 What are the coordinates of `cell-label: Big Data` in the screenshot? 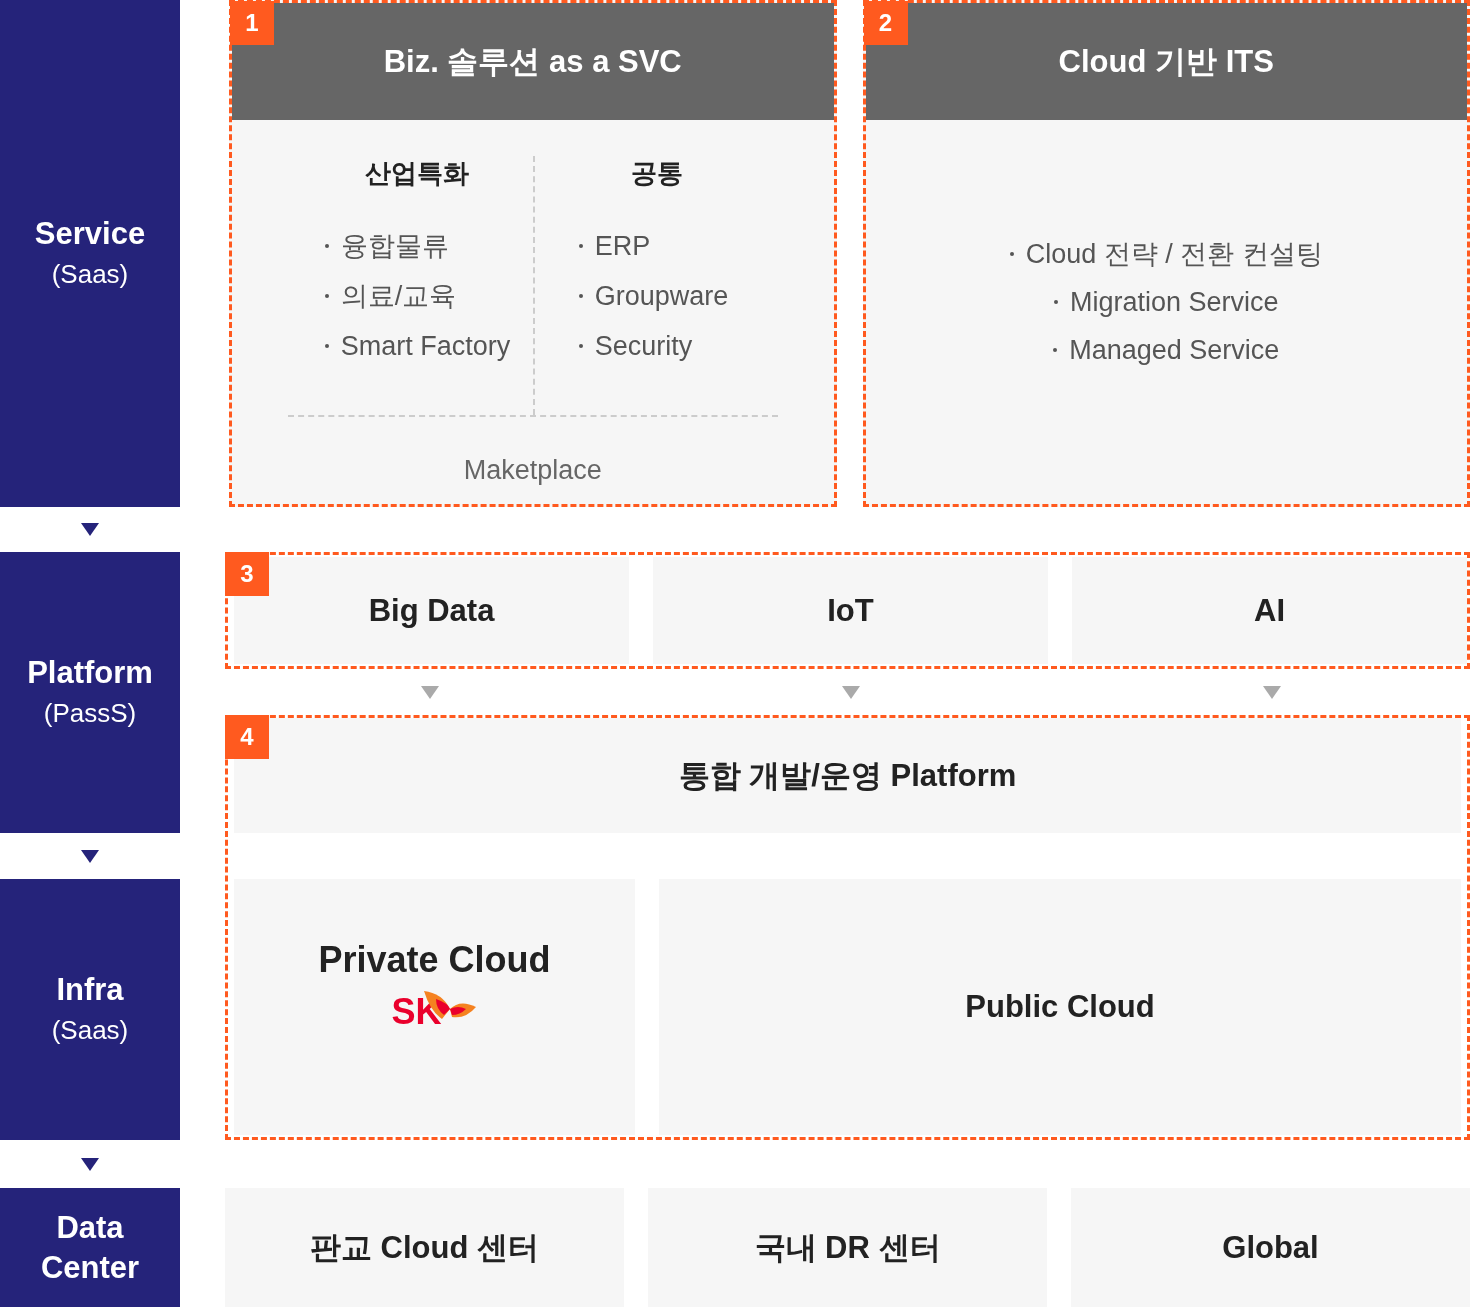 It's located at (431, 610).